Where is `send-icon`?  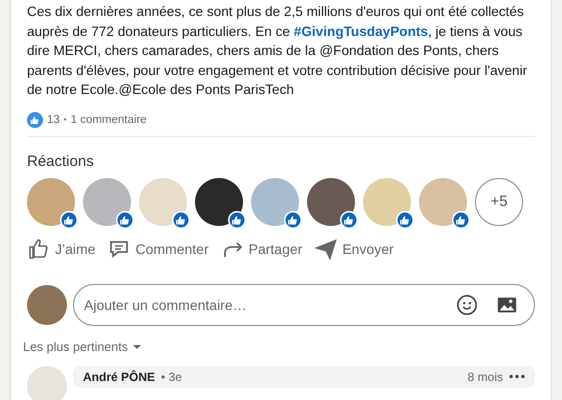 send-icon is located at coordinates (326, 248).